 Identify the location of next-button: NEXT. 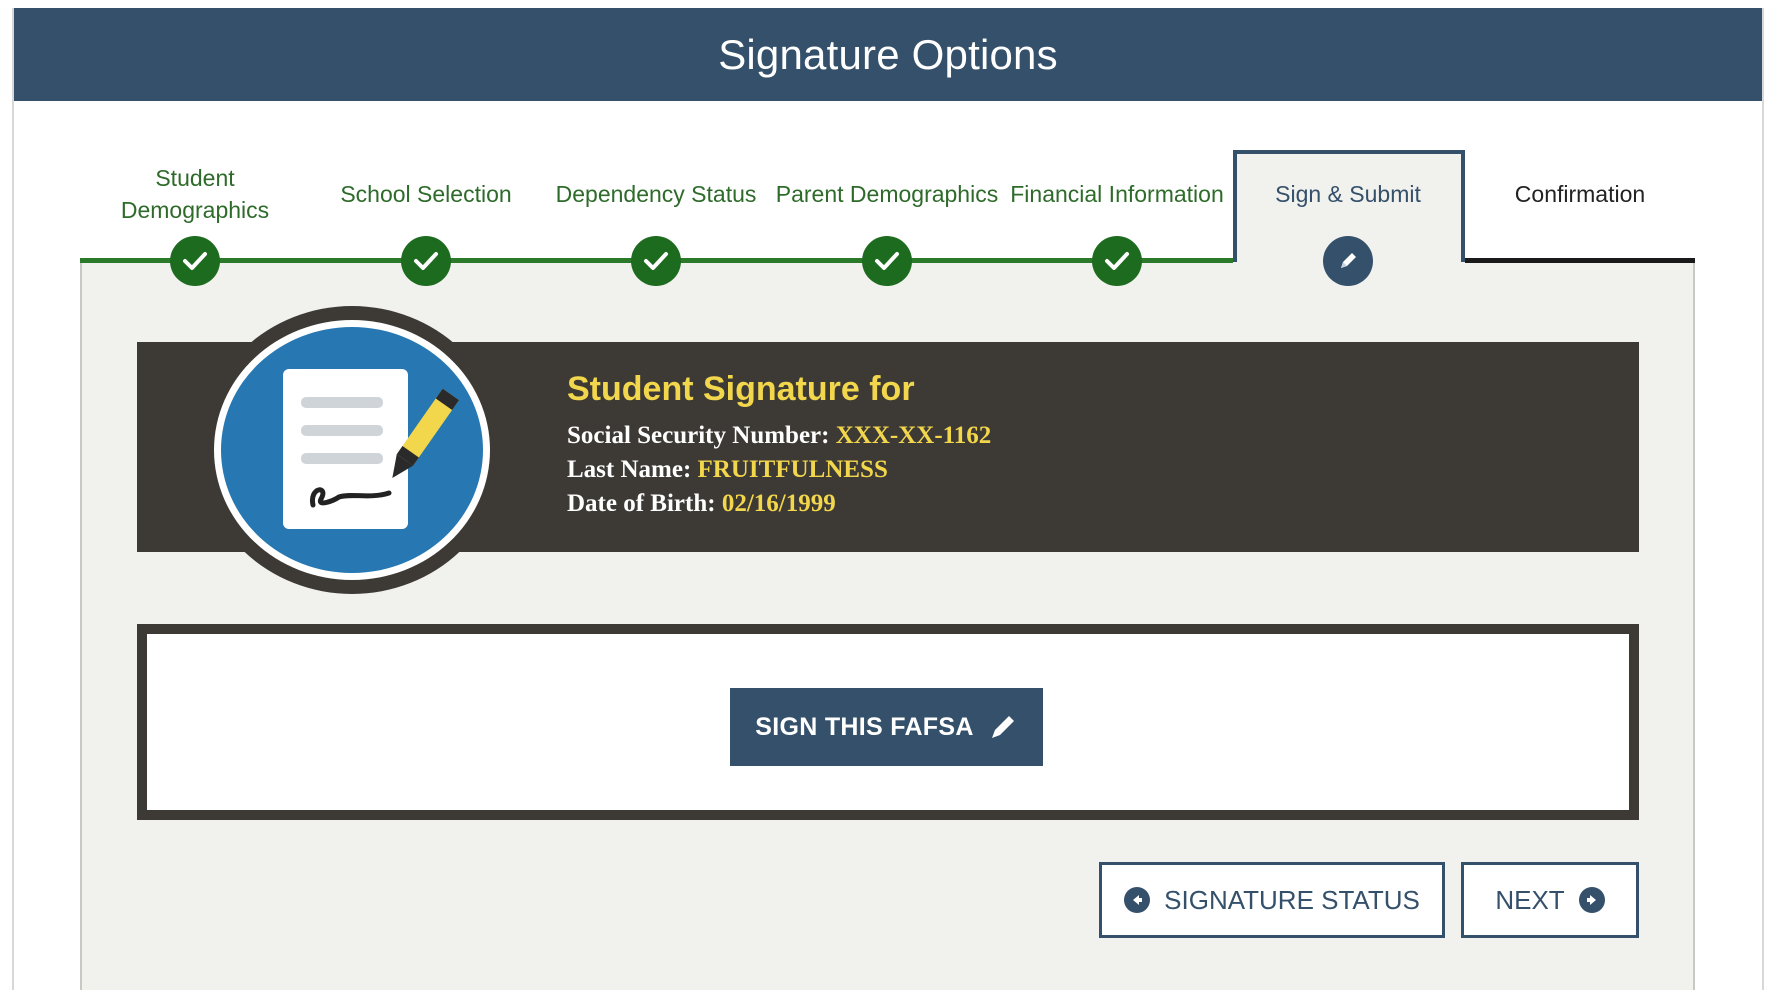
(1550, 900).